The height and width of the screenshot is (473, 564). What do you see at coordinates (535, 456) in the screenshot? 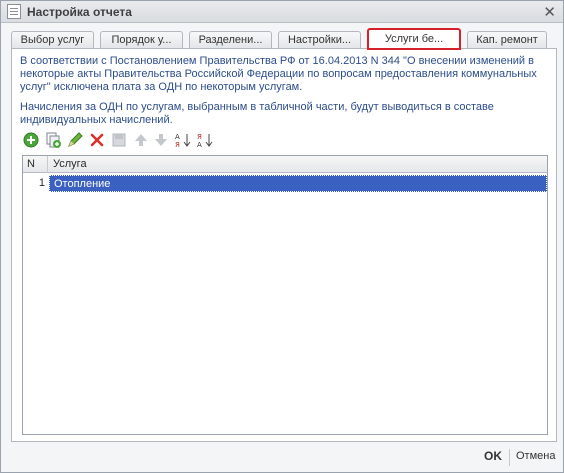
I see `cancel-button: Отмена` at bounding box center [535, 456].